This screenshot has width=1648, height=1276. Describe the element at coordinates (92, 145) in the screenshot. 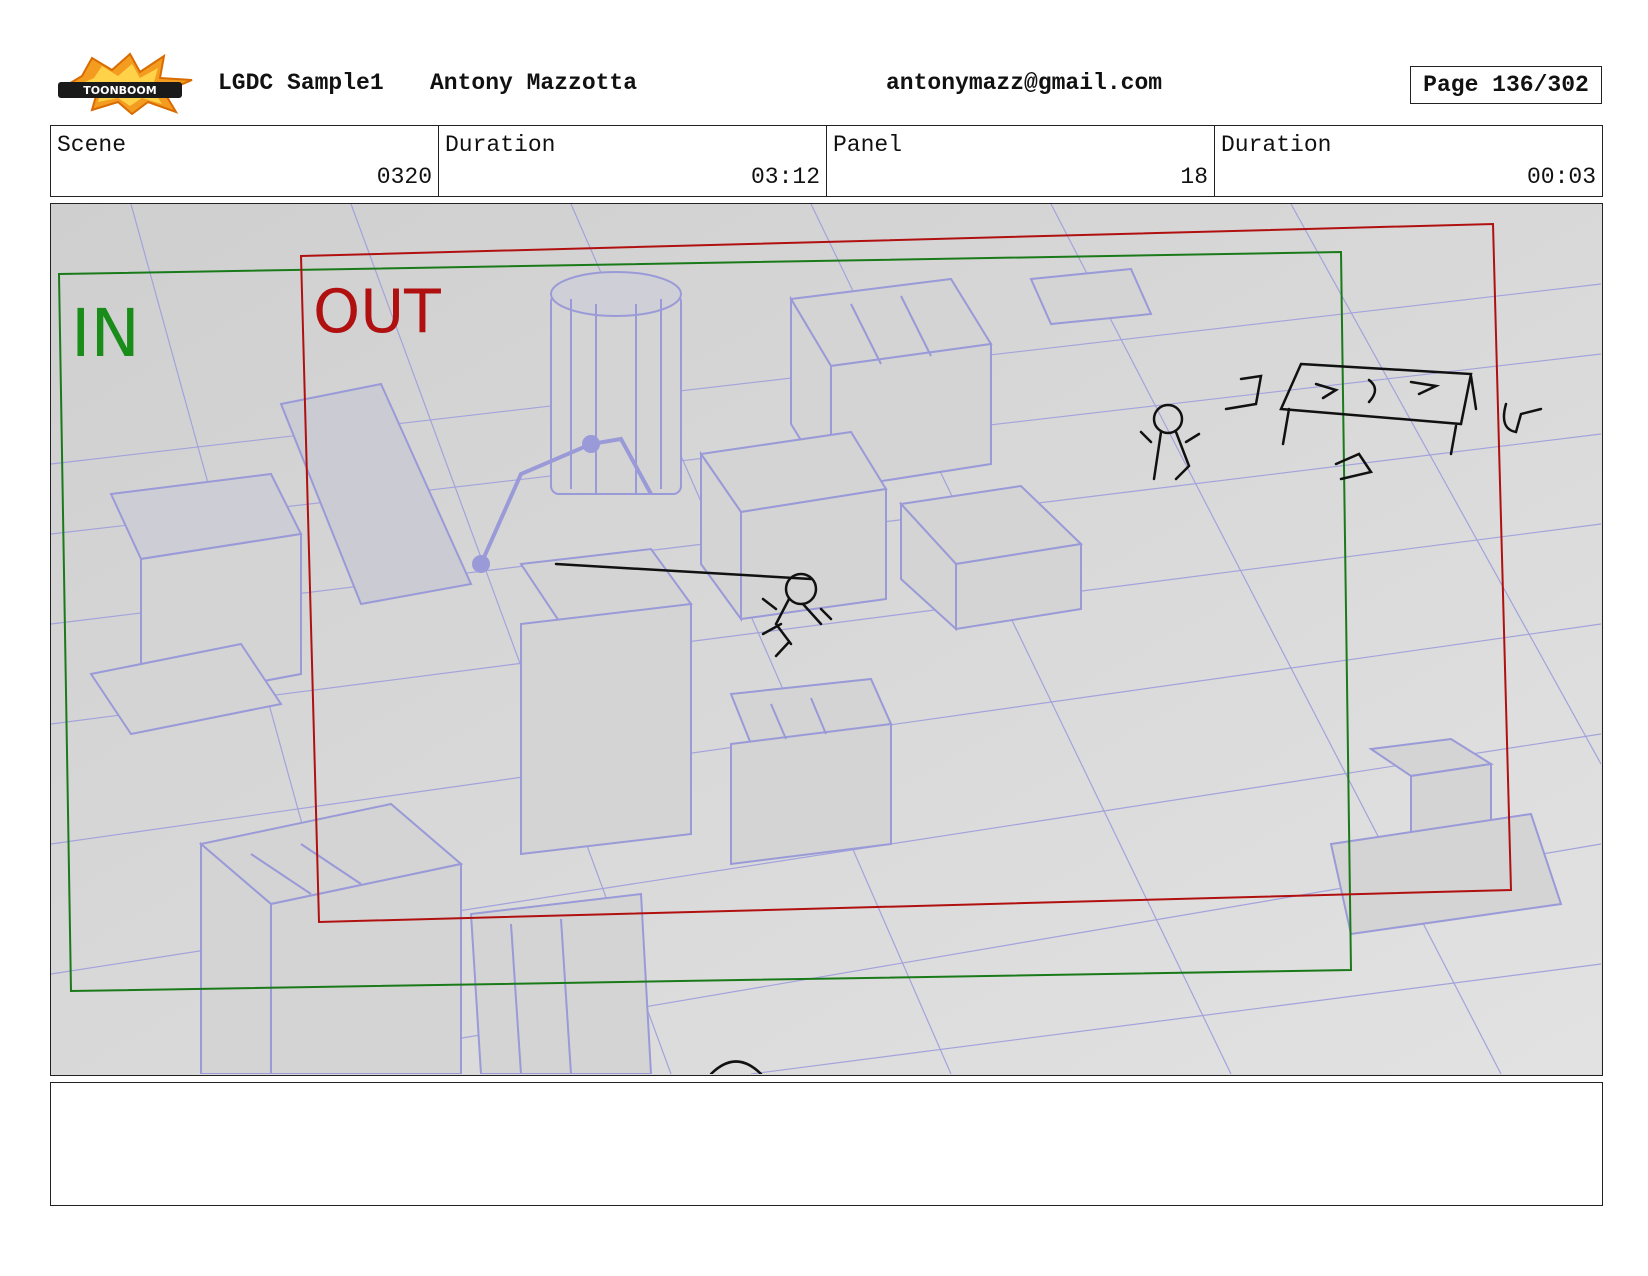

I see `scene-label: Scene` at that location.